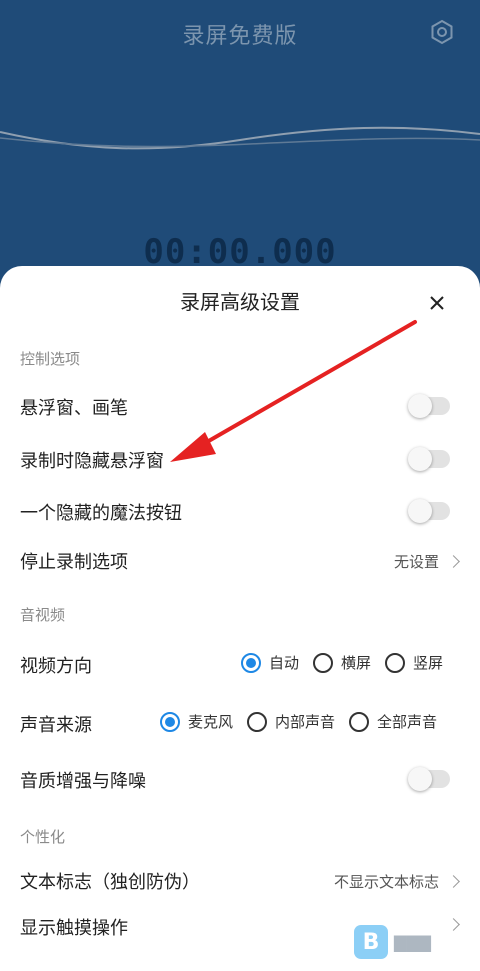  Describe the element at coordinates (211, 722) in the screenshot. I see `radio-microphone-label: 麦克风` at that location.